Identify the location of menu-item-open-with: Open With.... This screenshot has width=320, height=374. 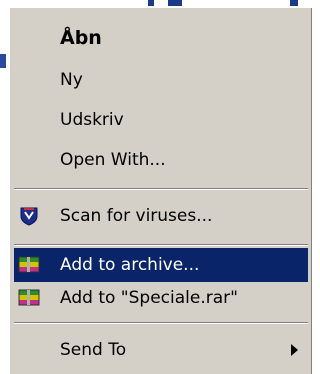
(161, 160).